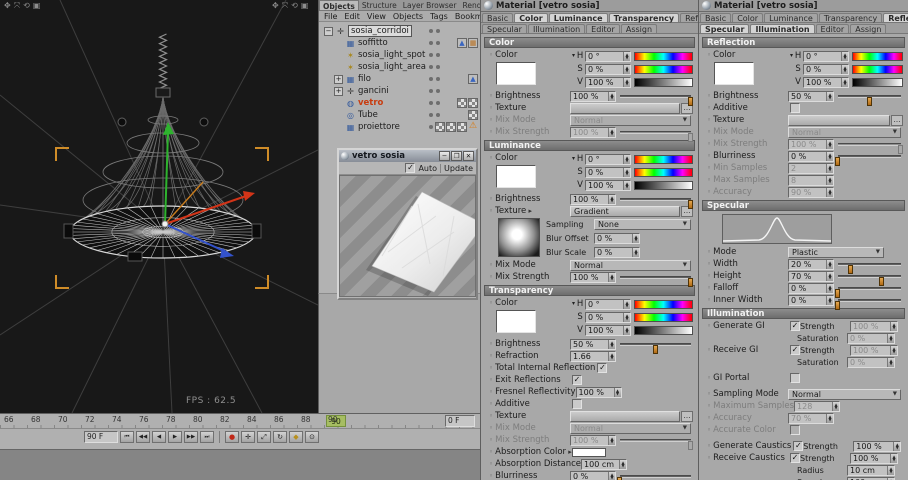 Image resolution: width=908 pixels, height=480 pixels. Describe the element at coordinates (795, 350) in the screenshot. I see `receive-gi-checkbox` at that location.